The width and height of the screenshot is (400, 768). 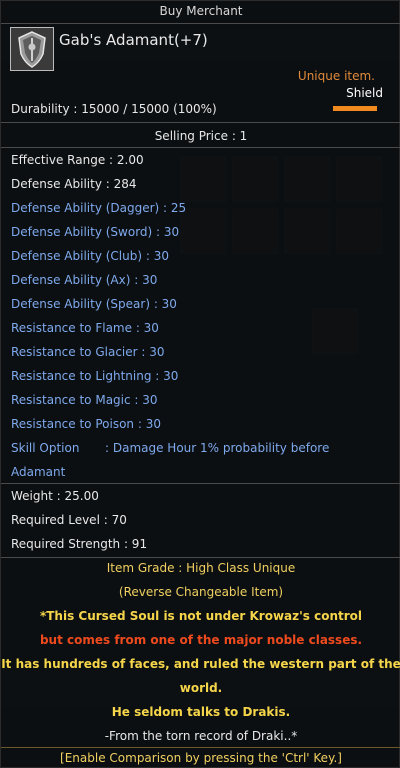 I want to click on shield-icon, so click(x=32, y=49).